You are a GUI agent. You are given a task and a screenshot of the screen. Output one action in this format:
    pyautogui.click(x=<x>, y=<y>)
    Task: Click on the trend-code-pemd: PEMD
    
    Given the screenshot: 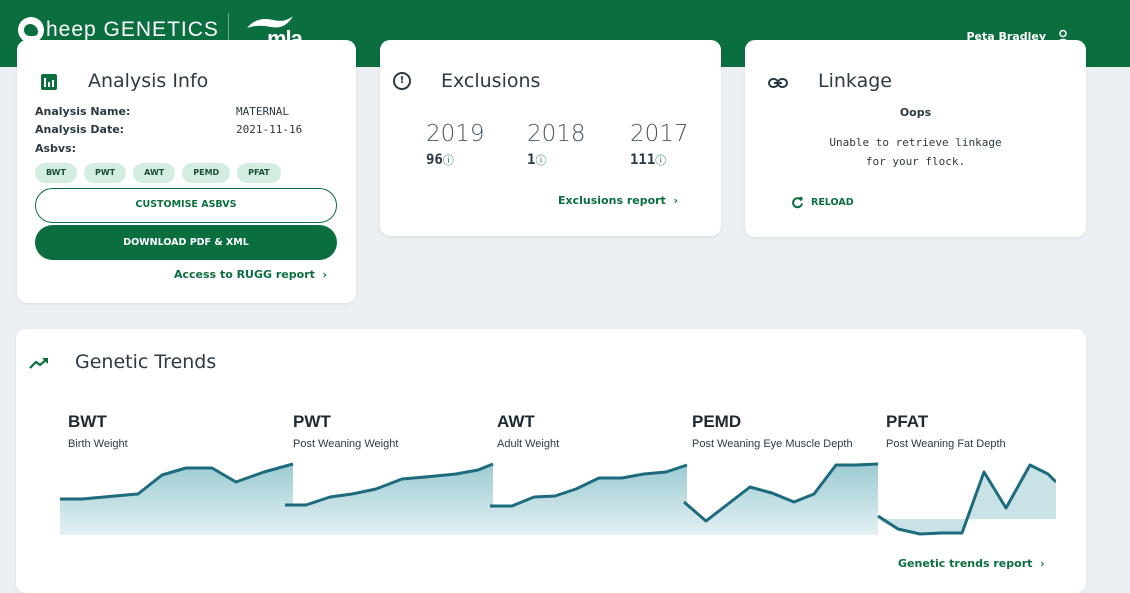 What is the action you would take?
    pyautogui.click(x=717, y=421)
    